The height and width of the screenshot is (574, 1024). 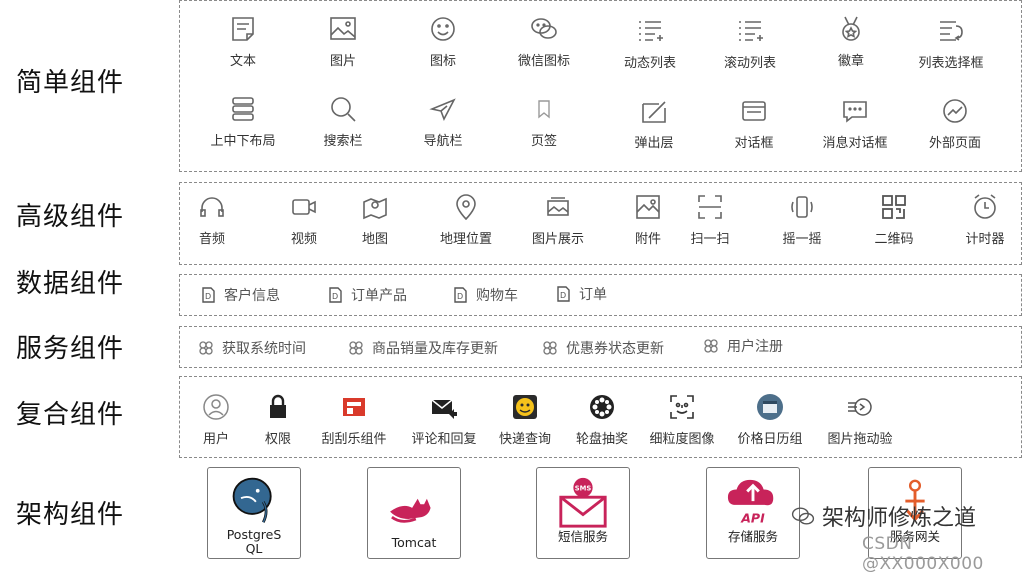 I want to click on mail-reply-icon, so click(x=444, y=409).